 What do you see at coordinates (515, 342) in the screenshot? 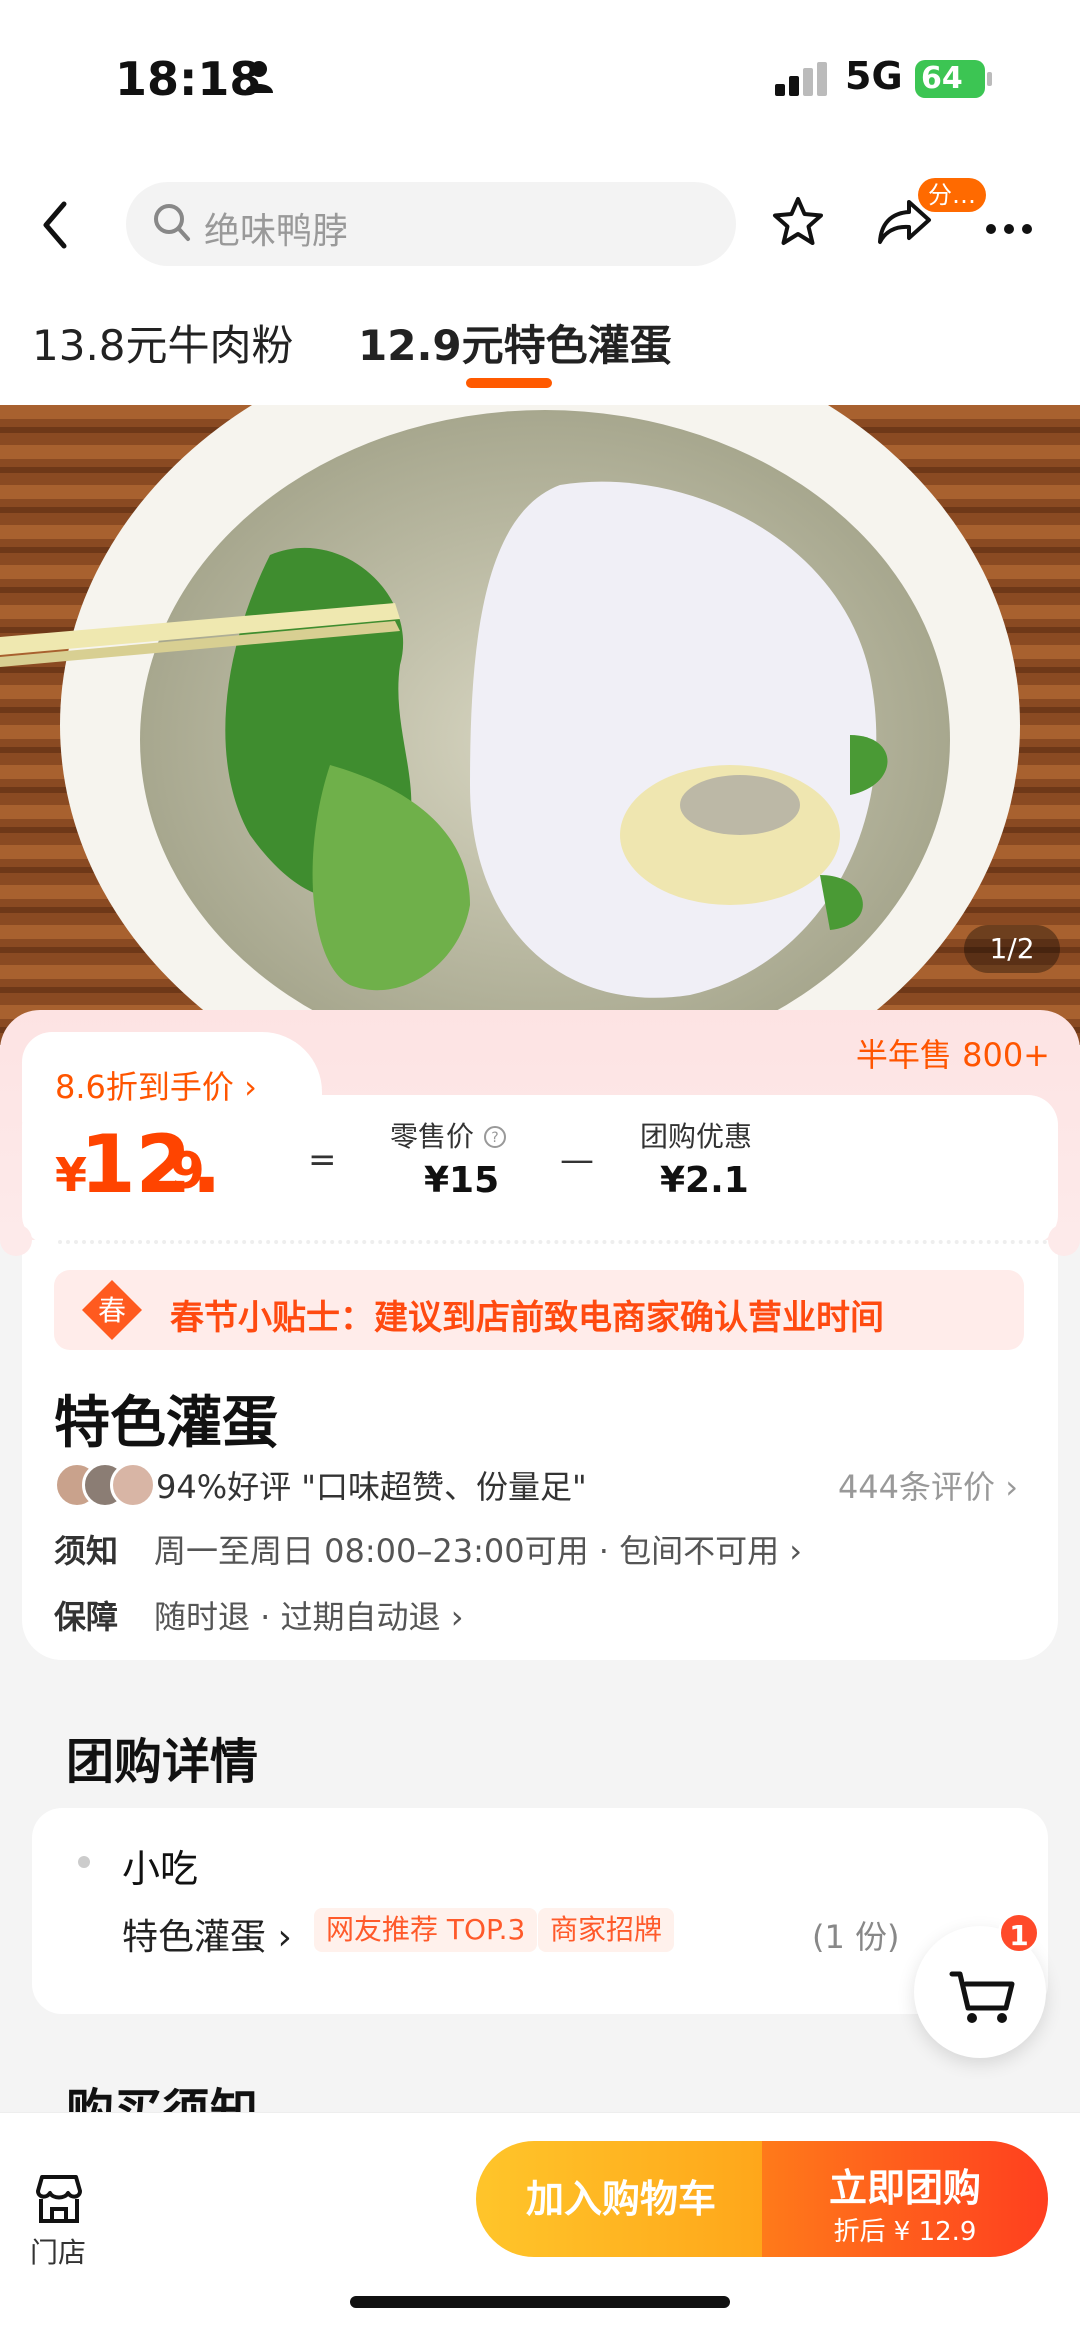
I see `tab-stuffed-egg: 12.9元特色灌蛋` at bounding box center [515, 342].